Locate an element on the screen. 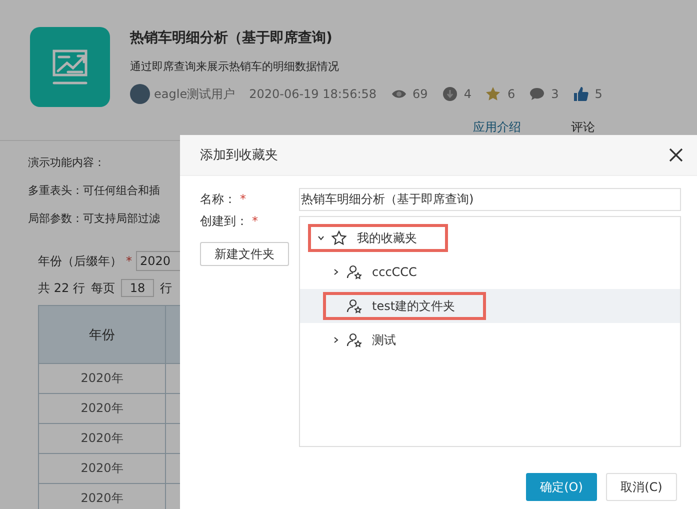 The image size is (697, 509). tree-row: 测试 is located at coordinates (490, 340).